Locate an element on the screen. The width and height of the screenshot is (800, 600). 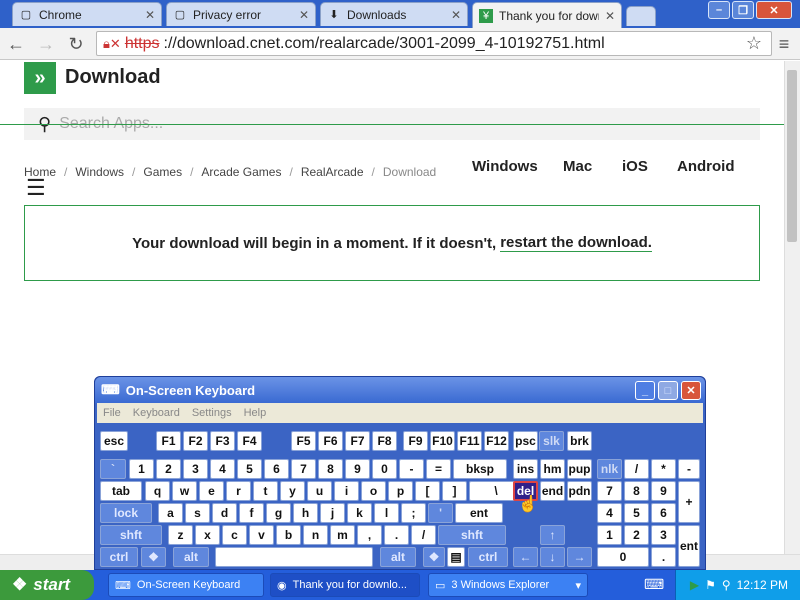
key-ins: ins is located at coordinates (525, 469).